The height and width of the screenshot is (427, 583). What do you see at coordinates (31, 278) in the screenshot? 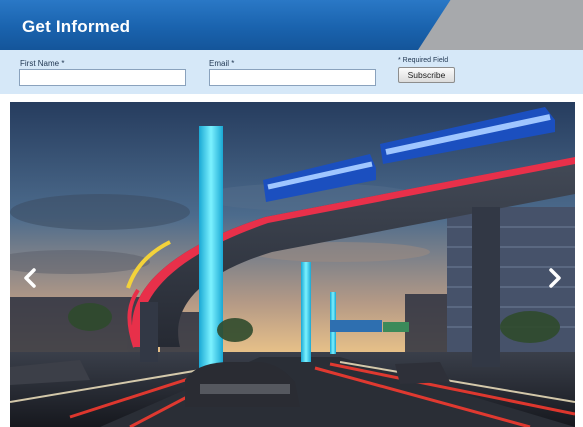
I see `chevron-left-icon` at bounding box center [31, 278].